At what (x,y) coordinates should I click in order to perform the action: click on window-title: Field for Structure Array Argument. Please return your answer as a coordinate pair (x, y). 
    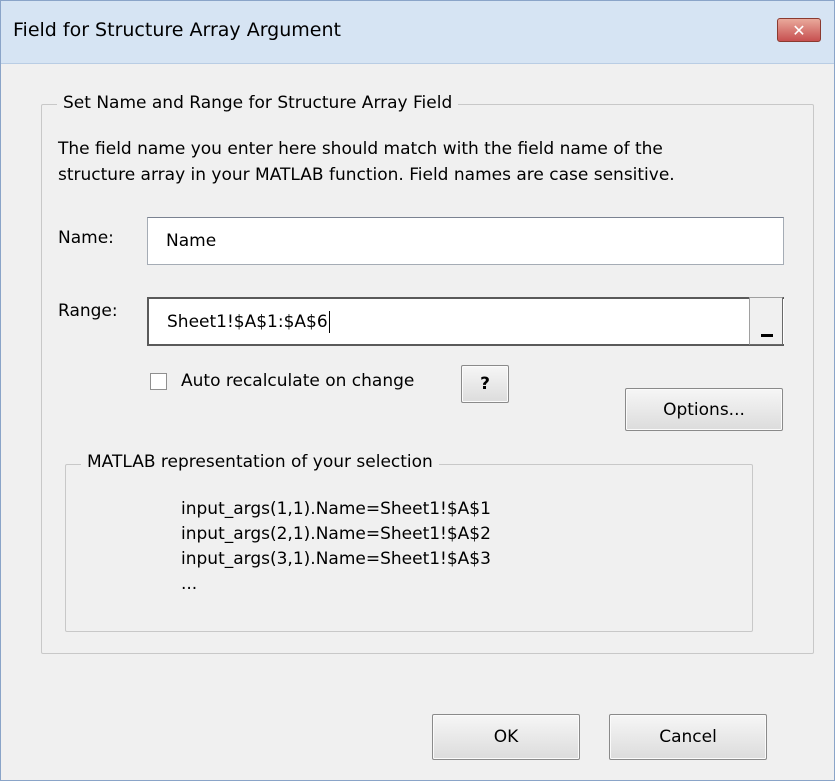
    Looking at the image, I should click on (177, 30).